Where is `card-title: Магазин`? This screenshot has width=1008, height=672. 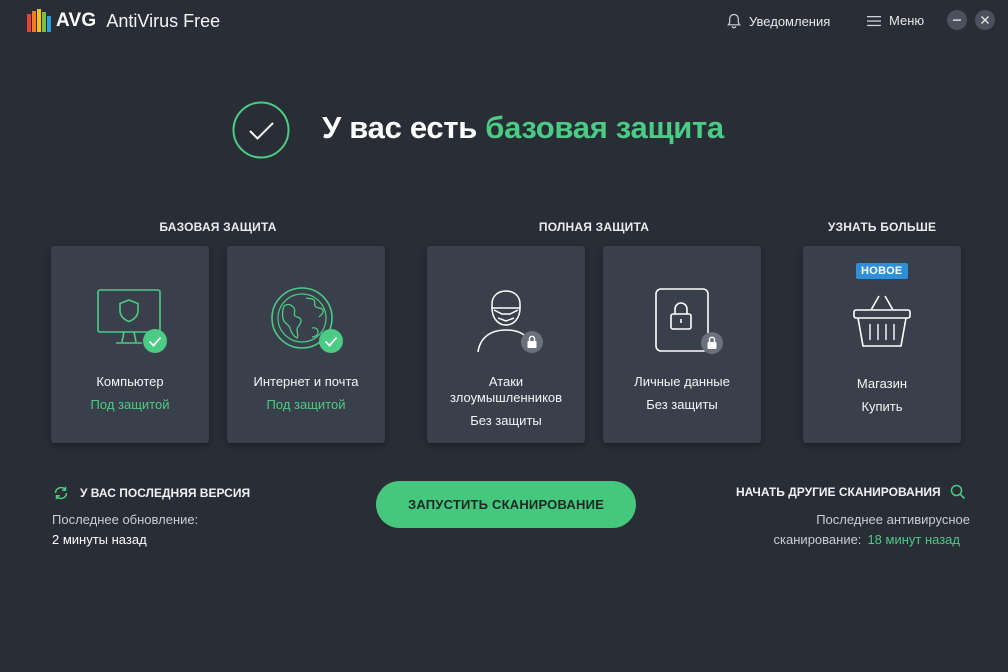 card-title: Магазин is located at coordinates (882, 383).